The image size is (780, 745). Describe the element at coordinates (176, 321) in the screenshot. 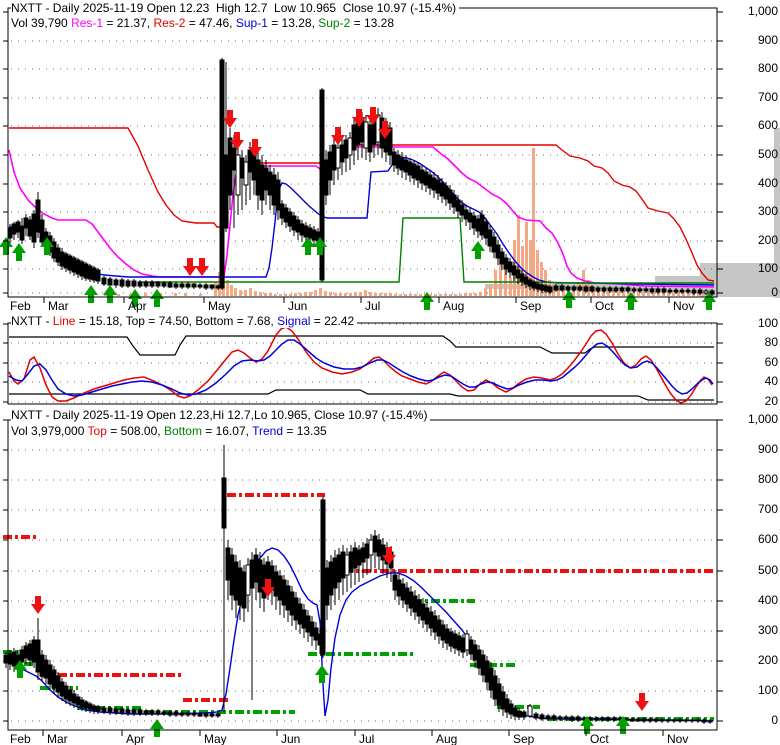

I see `header-segment: = 15.18, Top = 74.50, Bottom = 7.68,` at that location.